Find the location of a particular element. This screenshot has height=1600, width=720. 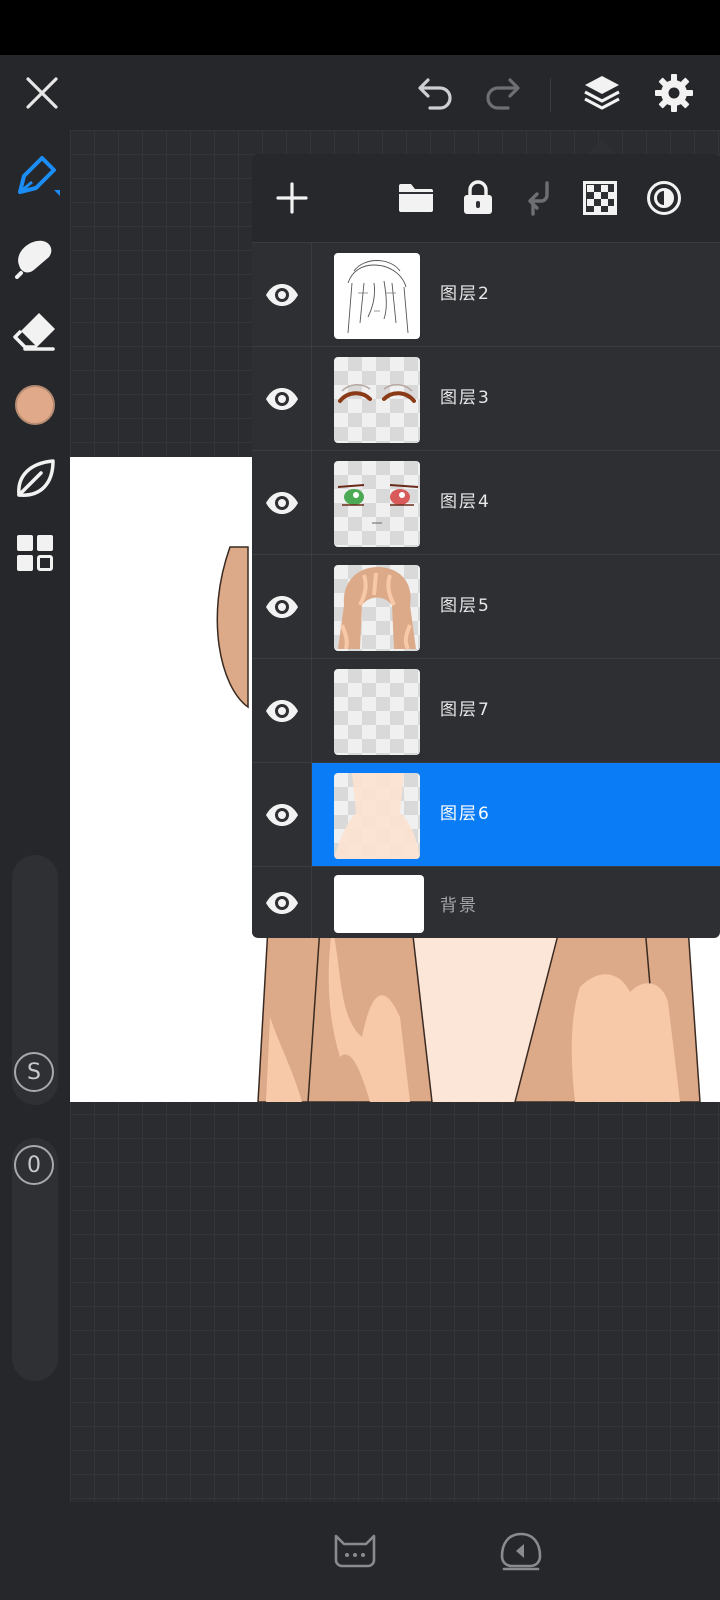

current-color-swatch is located at coordinates (35, 405).